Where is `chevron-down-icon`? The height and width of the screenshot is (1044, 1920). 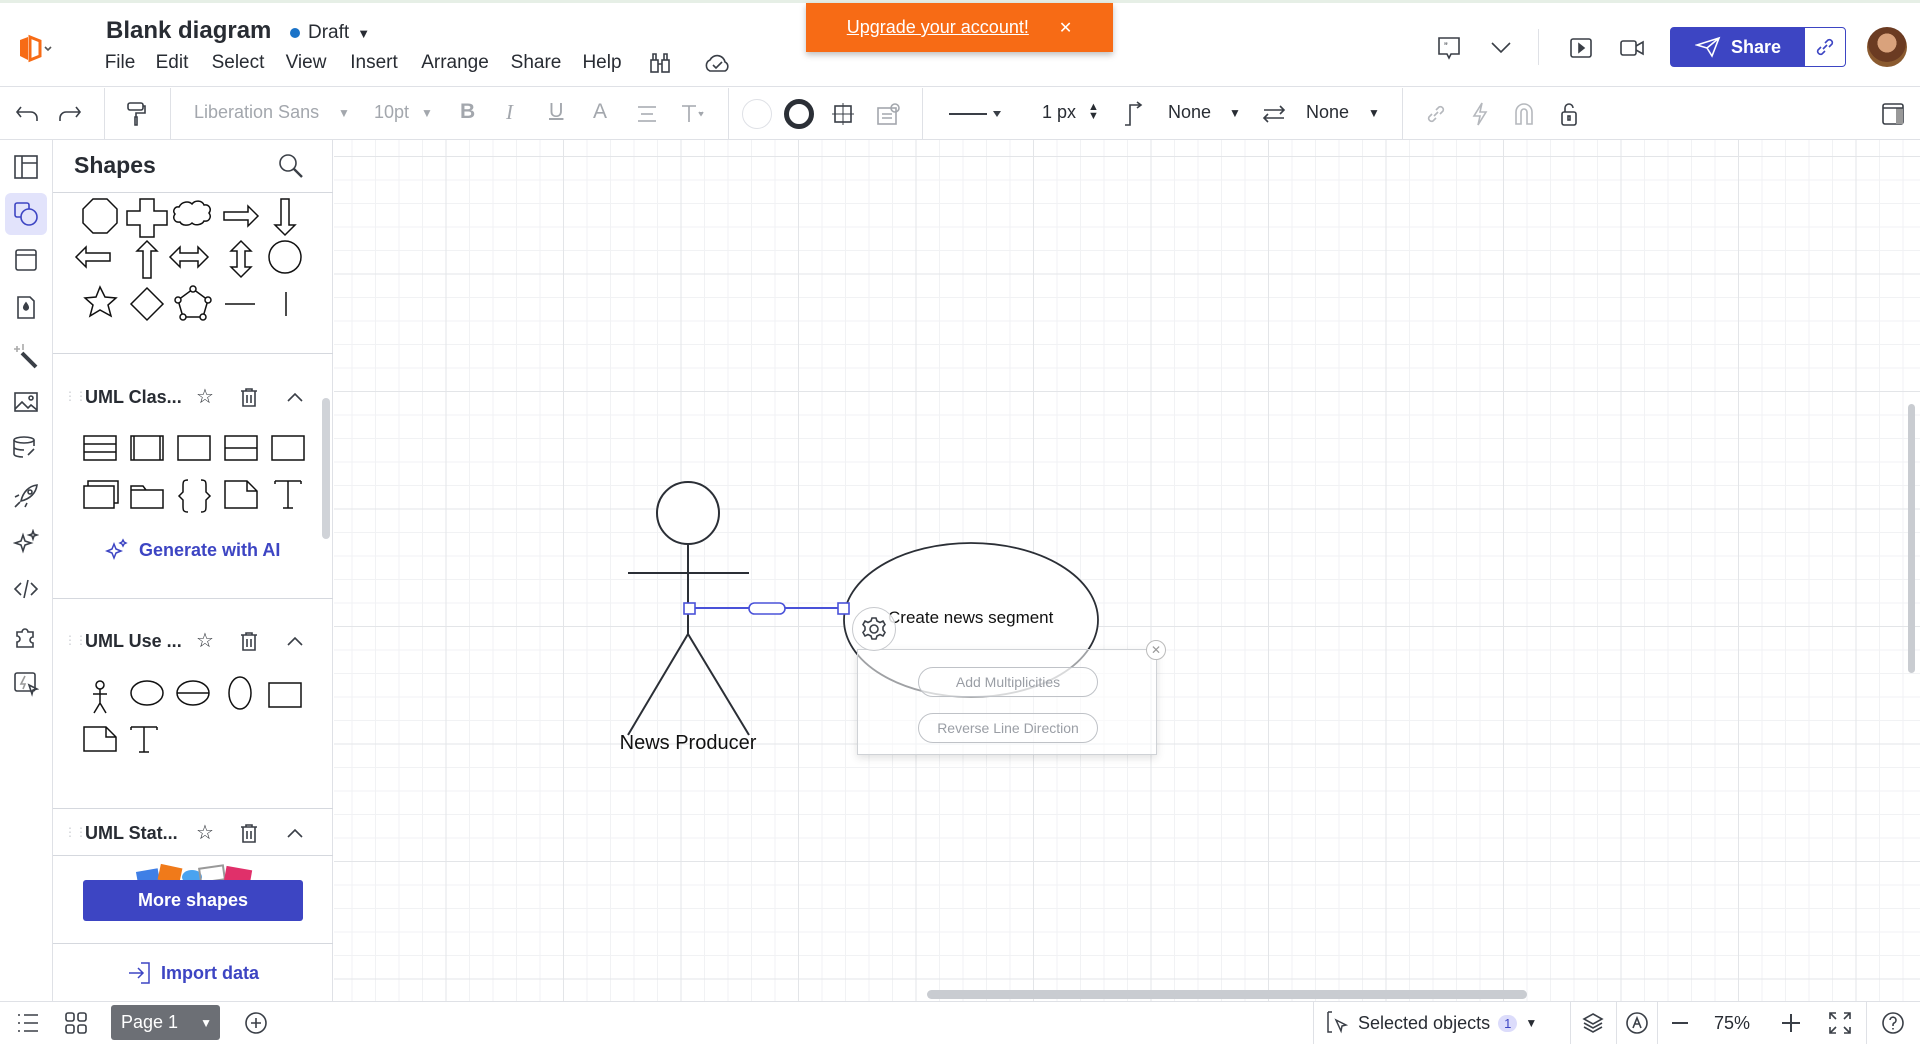
chevron-down-icon is located at coordinates (1501, 48).